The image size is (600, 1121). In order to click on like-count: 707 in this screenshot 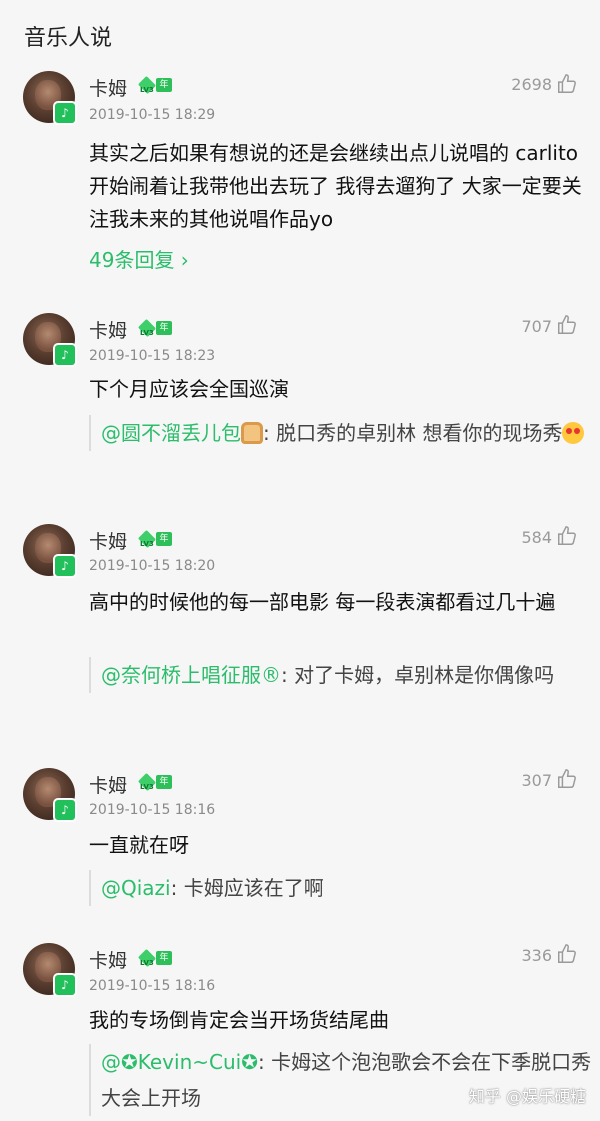, I will do `click(536, 326)`.